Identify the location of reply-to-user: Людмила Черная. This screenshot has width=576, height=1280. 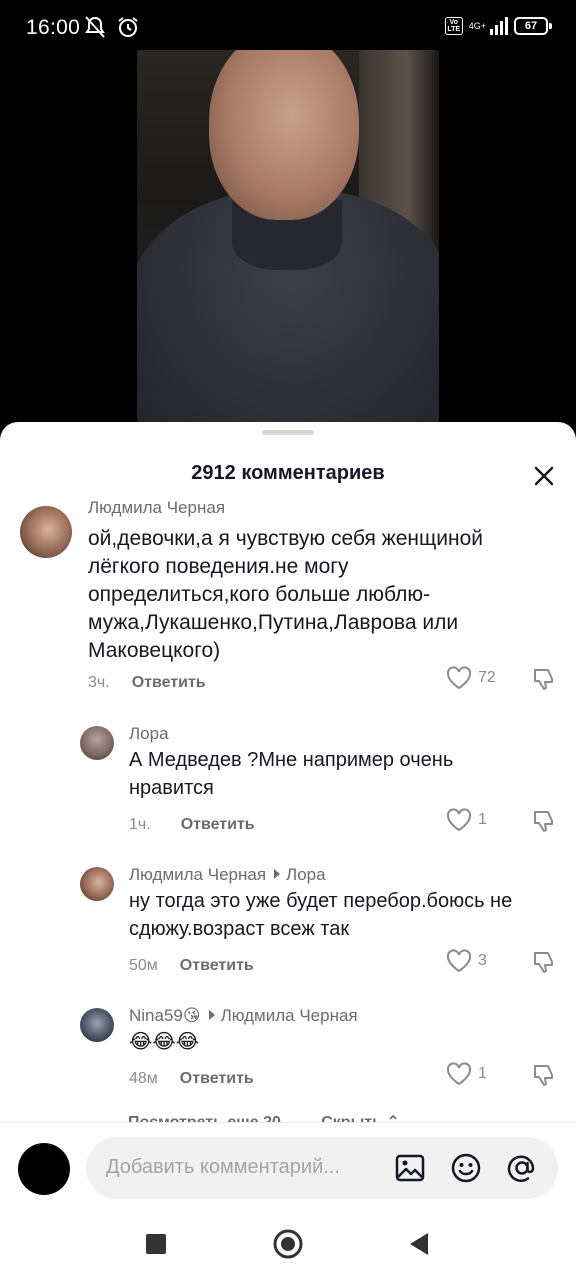
(289, 1015).